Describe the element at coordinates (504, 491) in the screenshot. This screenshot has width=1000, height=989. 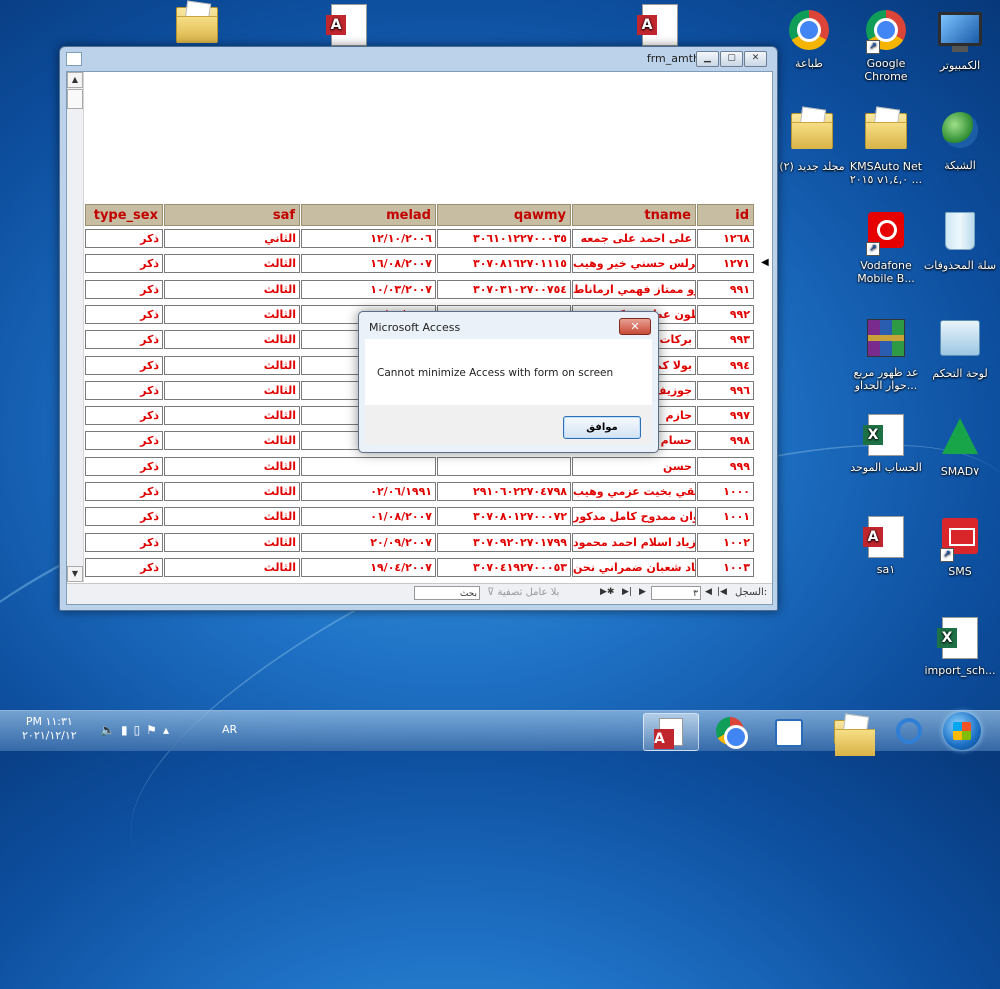
I see `table-cell-qawmy: ٢٩١٠٦٠٢٢٧٠٤٧٩٨` at that location.